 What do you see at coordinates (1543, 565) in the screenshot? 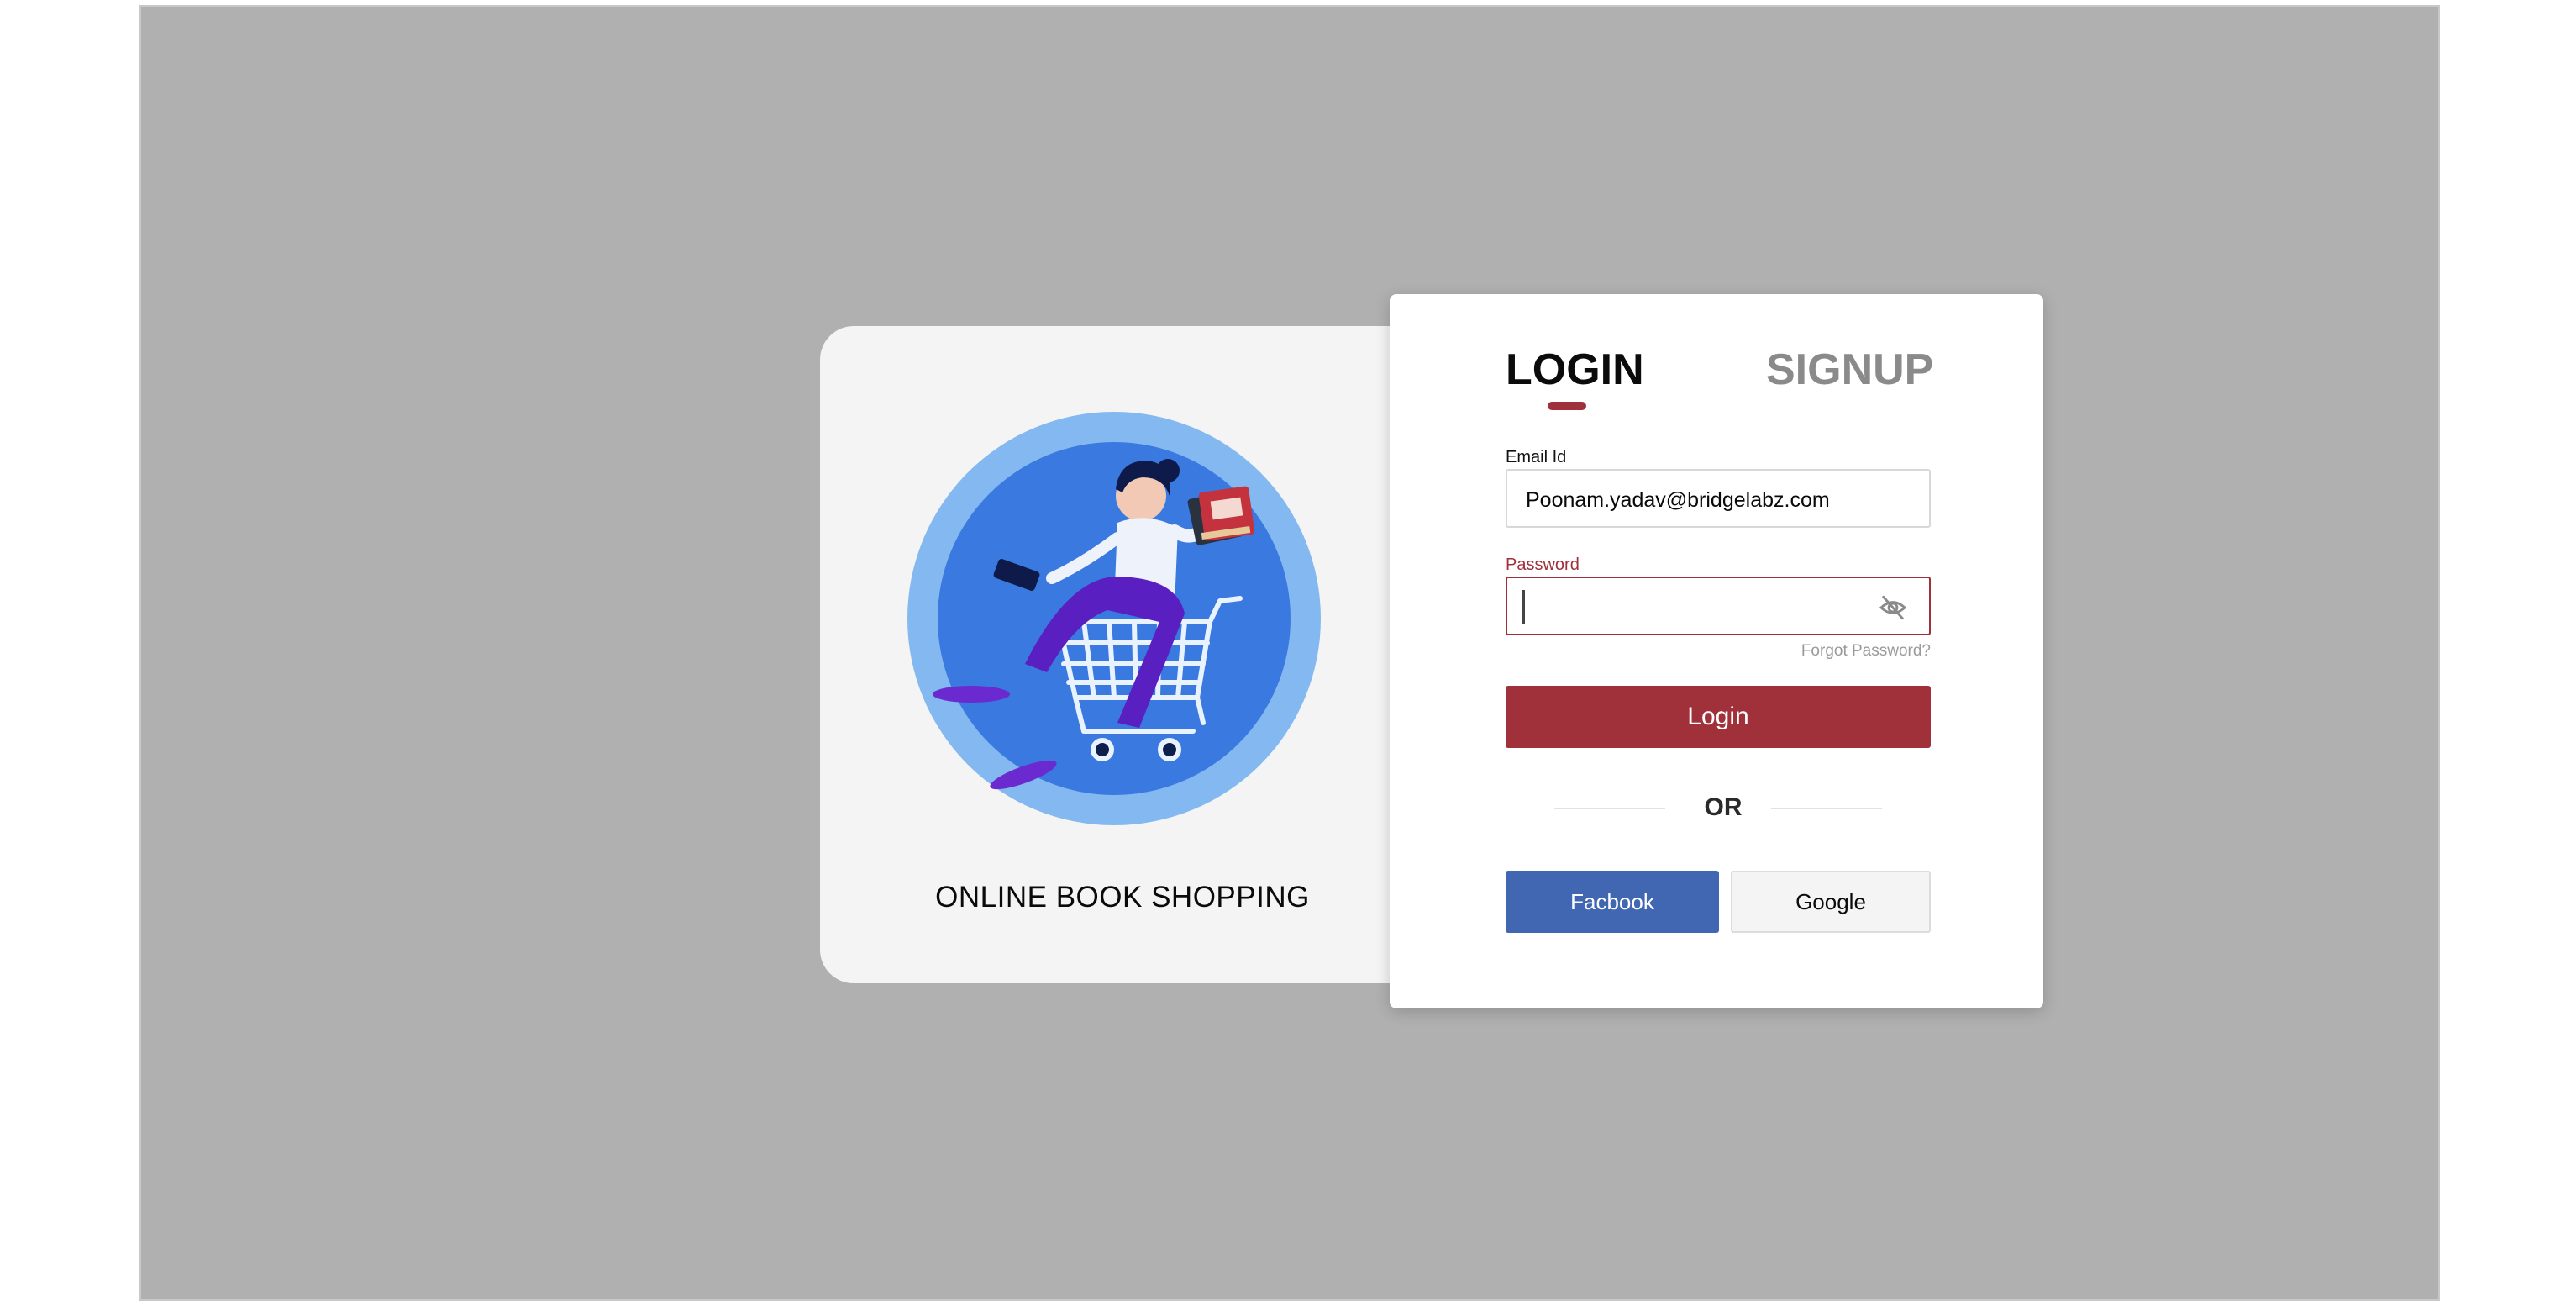
I see `password-label: Password` at bounding box center [1543, 565].